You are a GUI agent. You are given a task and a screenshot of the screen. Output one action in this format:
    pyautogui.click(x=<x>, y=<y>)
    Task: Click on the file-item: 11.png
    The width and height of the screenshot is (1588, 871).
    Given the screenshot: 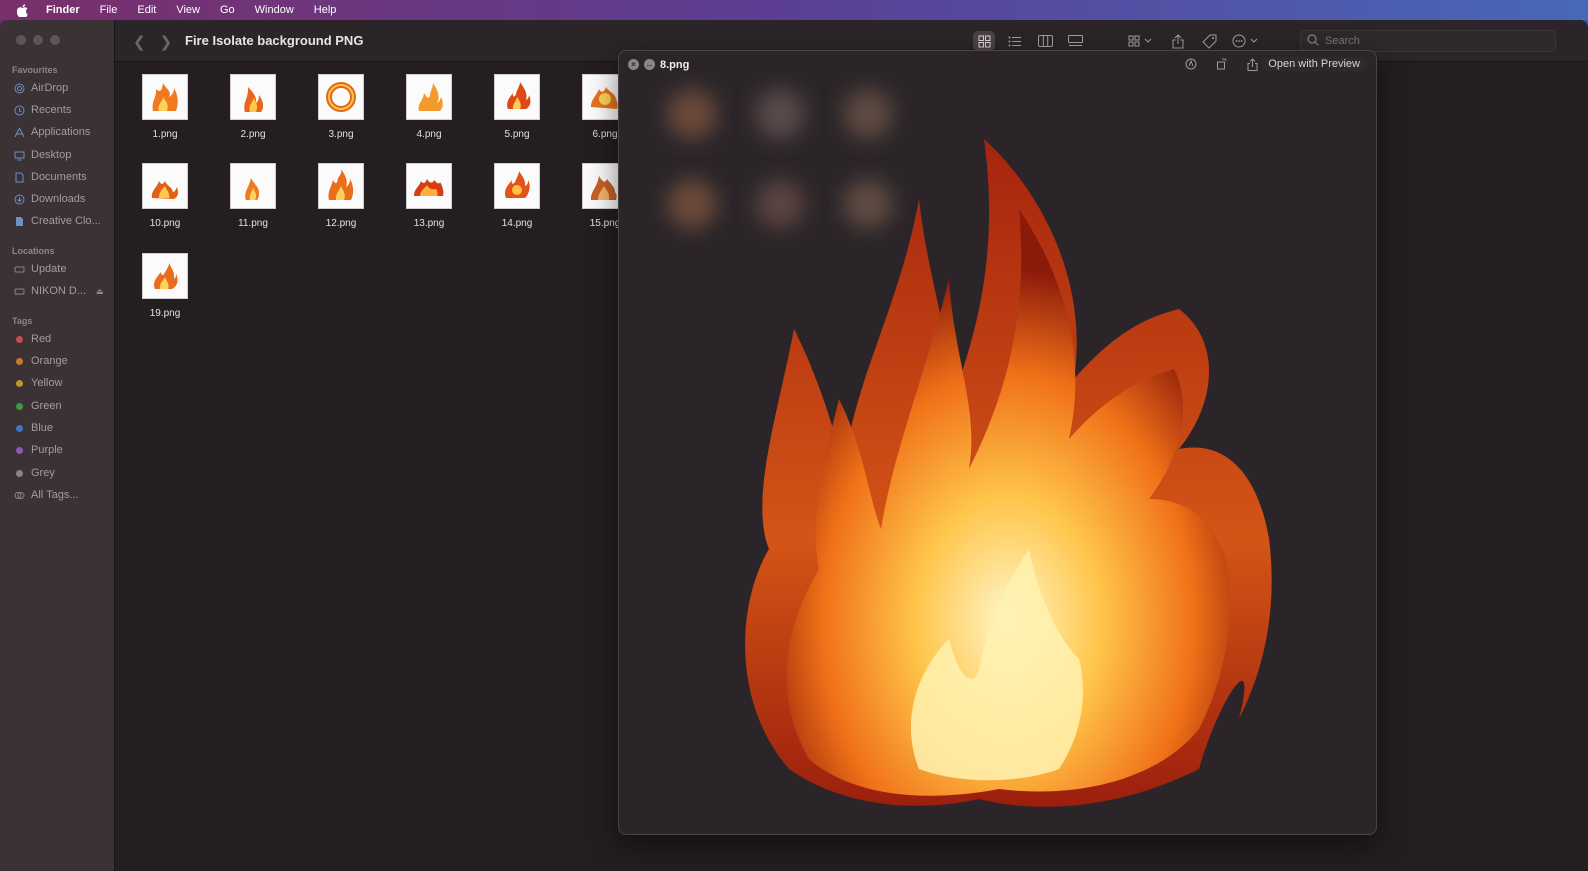 What is the action you would take?
    pyautogui.click(x=253, y=196)
    